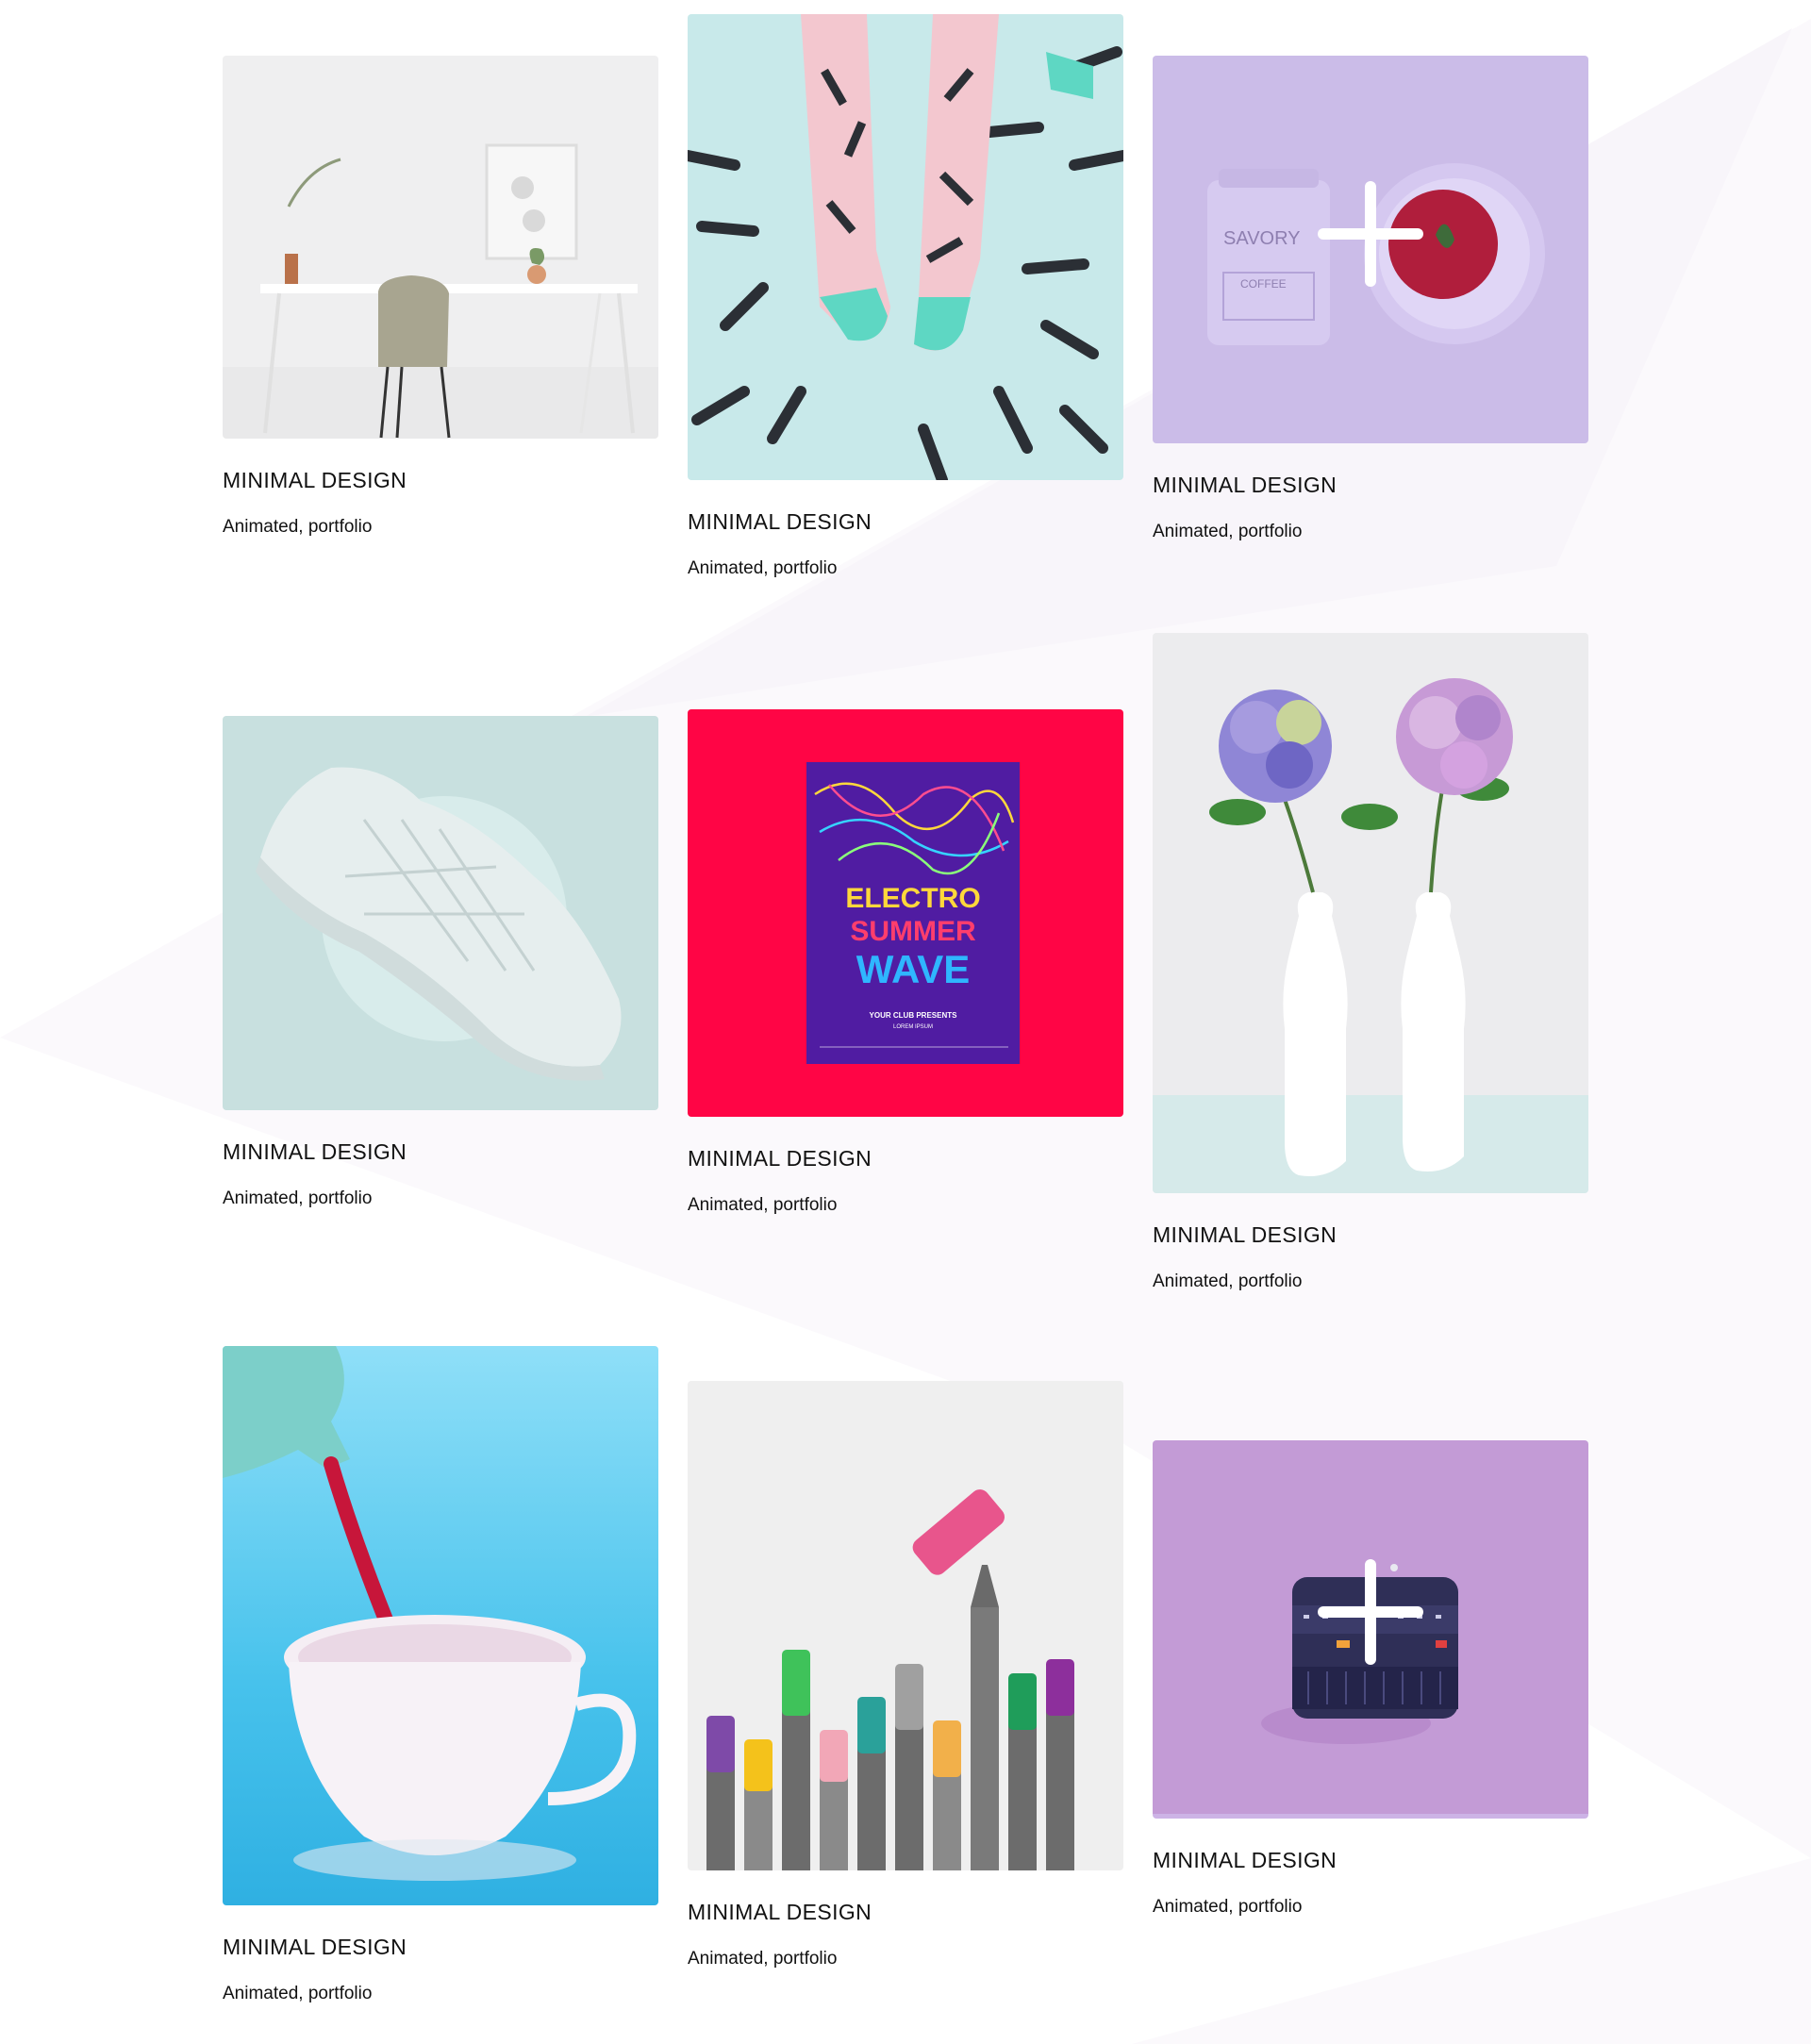 The image size is (1811, 2044). Describe the element at coordinates (1262, 239) in the screenshot. I see `can-brand-text: SAVORY` at that location.